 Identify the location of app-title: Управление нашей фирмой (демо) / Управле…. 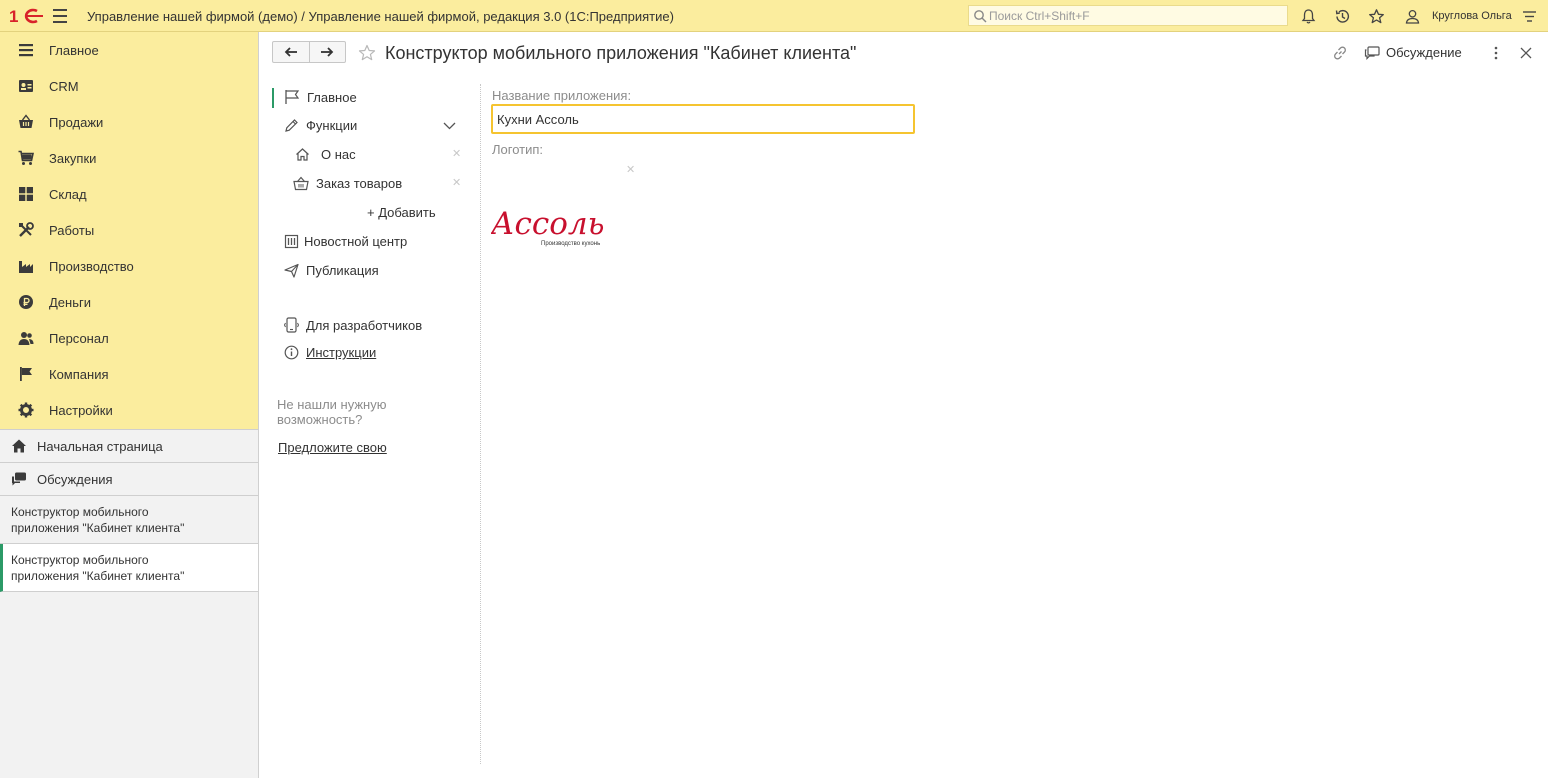
(380, 16).